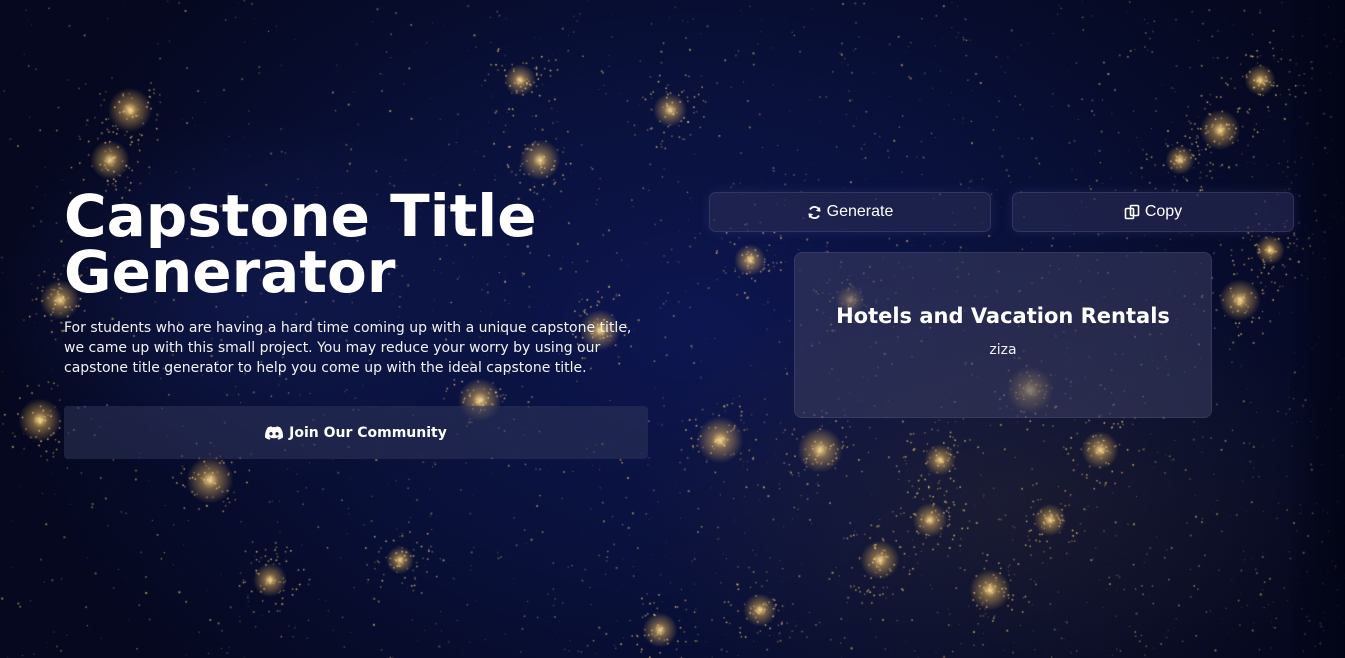 Image resolution: width=1345 pixels, height=658 pixels. I want to click on join-community-label: Join Our Community, so click(368, 432).